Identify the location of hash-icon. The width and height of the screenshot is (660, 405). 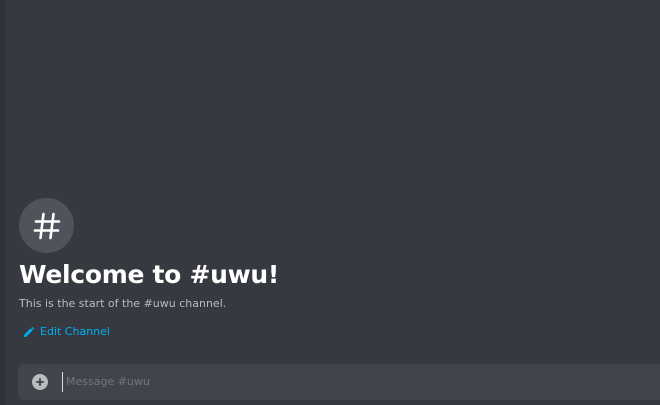
(46, 225).